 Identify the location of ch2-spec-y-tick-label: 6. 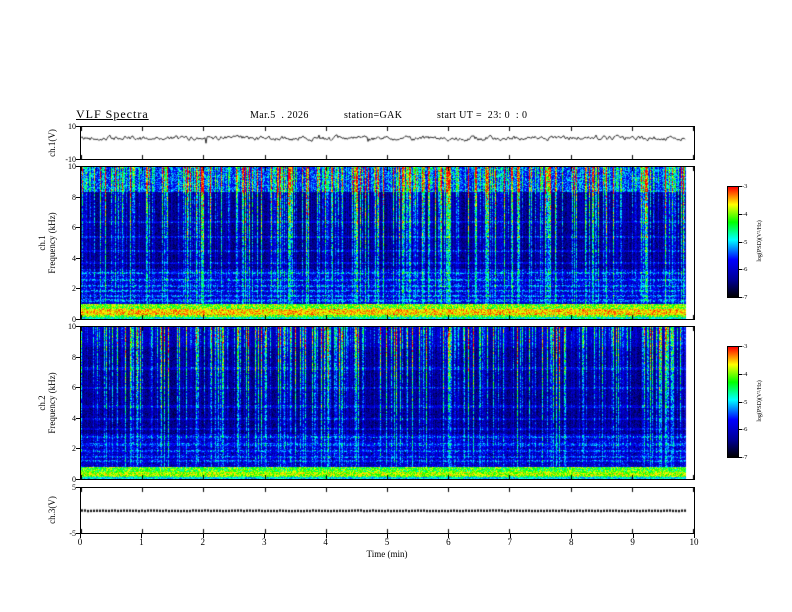
(74, 388).